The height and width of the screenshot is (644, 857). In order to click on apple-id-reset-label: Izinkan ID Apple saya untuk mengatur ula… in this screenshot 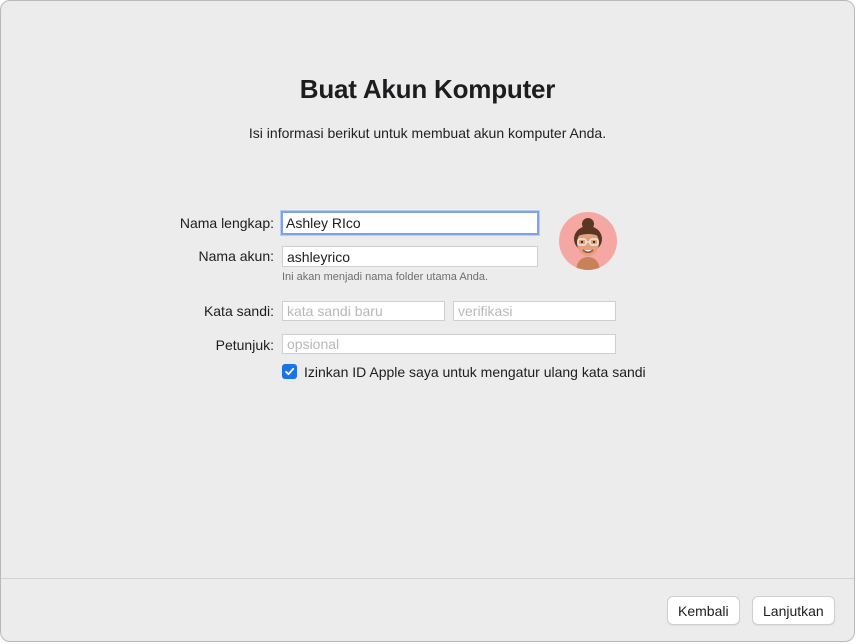, I will do `click(475, 372)`.